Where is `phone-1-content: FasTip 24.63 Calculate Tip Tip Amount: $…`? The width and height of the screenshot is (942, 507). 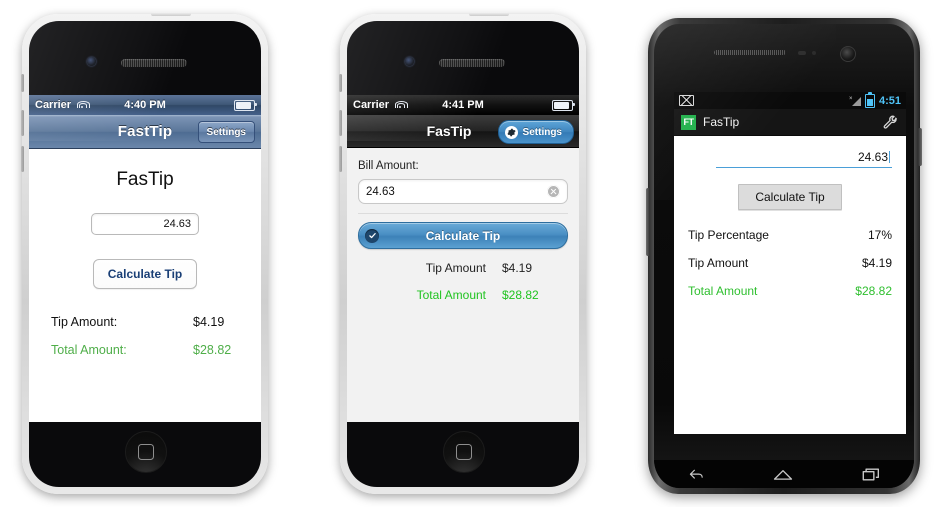 phone-1-content: FasTip 24.63 Calculate Tip Tip Amount: $… is located at coordinates (145, 253).